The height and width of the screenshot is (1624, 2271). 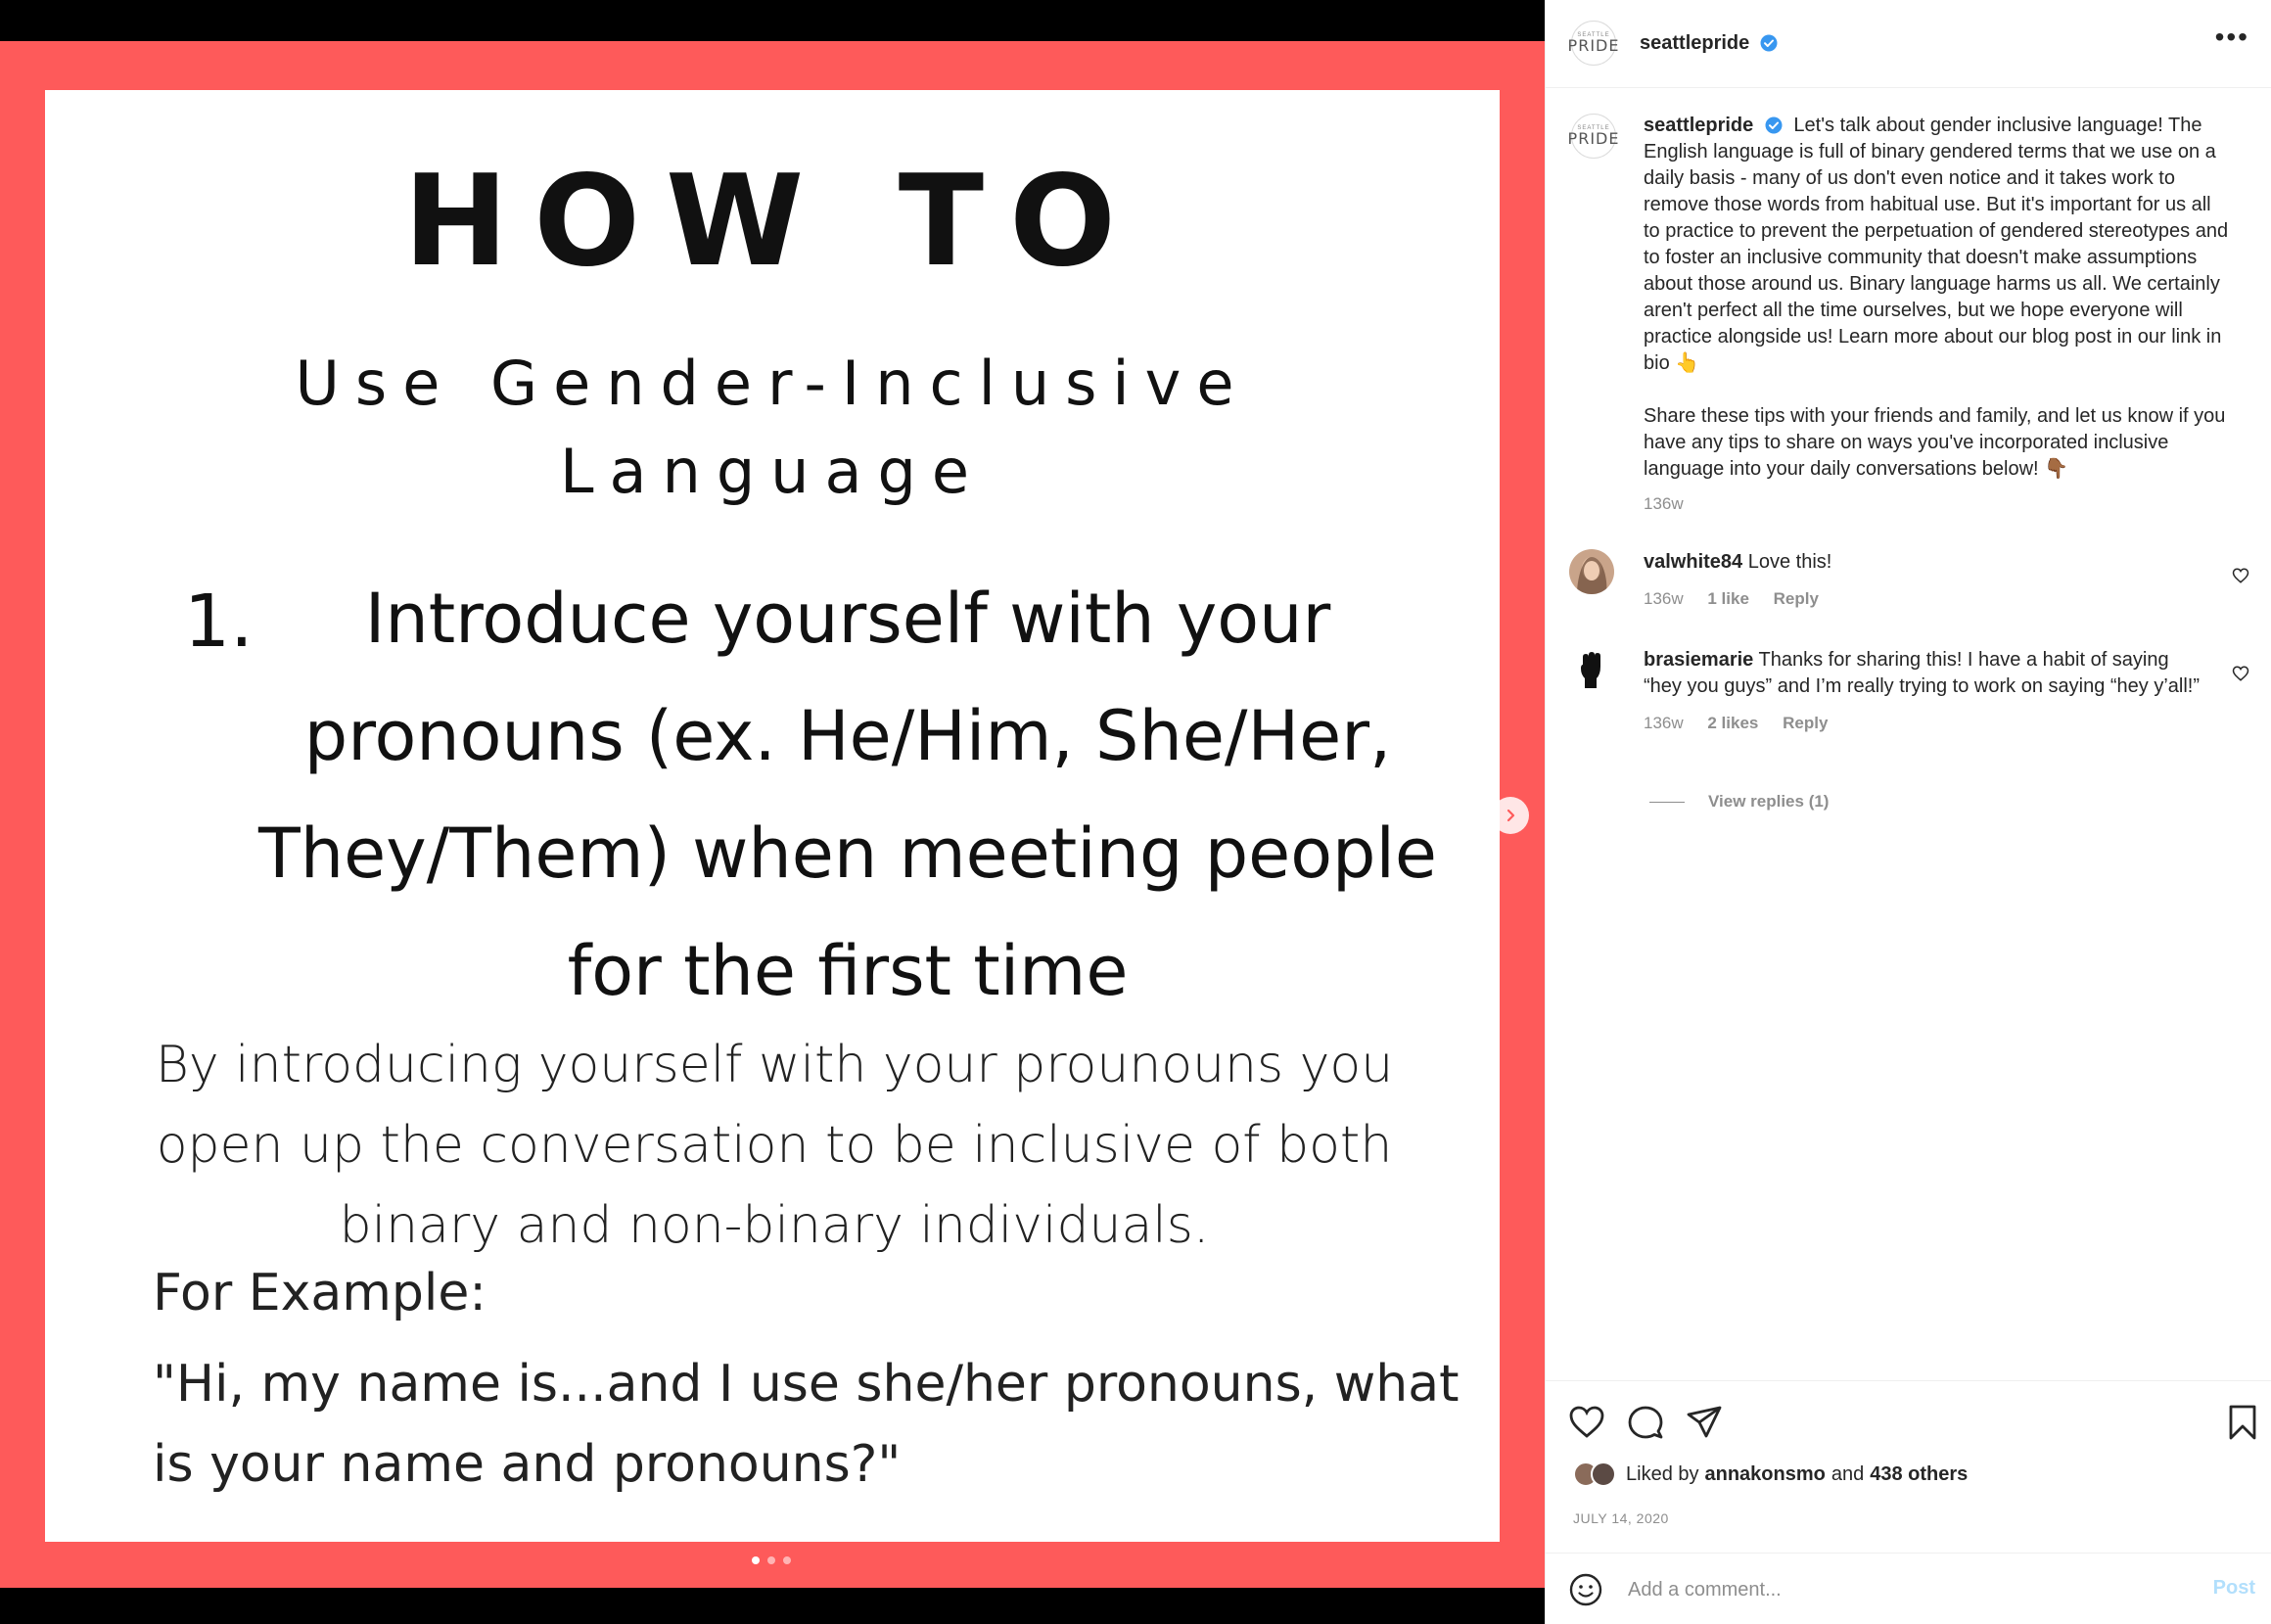 What do you see at coordinates (1694, 43) in the screenshot?
I see `header-username: seattlepride` at bounding box center [1694, 43].